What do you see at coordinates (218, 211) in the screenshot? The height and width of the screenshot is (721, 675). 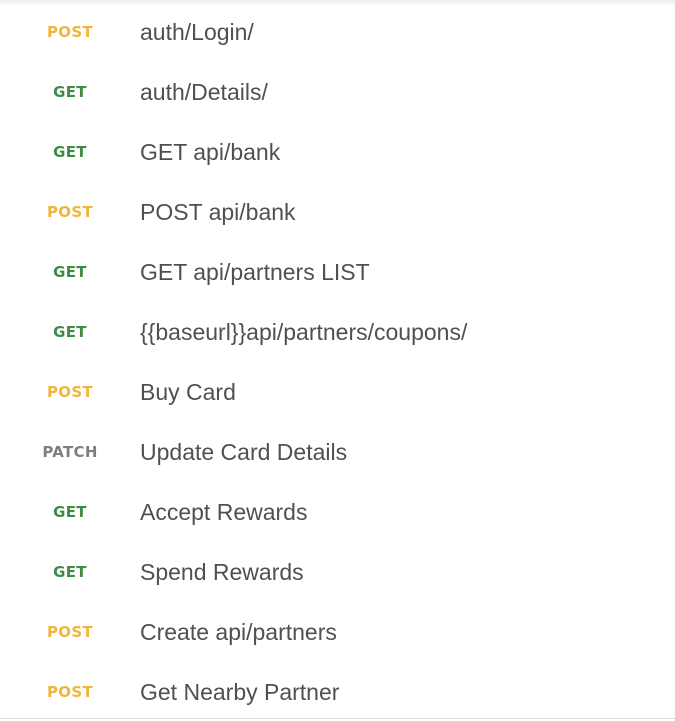 I see `request-name: POST api/bank` at bounding box center [218, 211].